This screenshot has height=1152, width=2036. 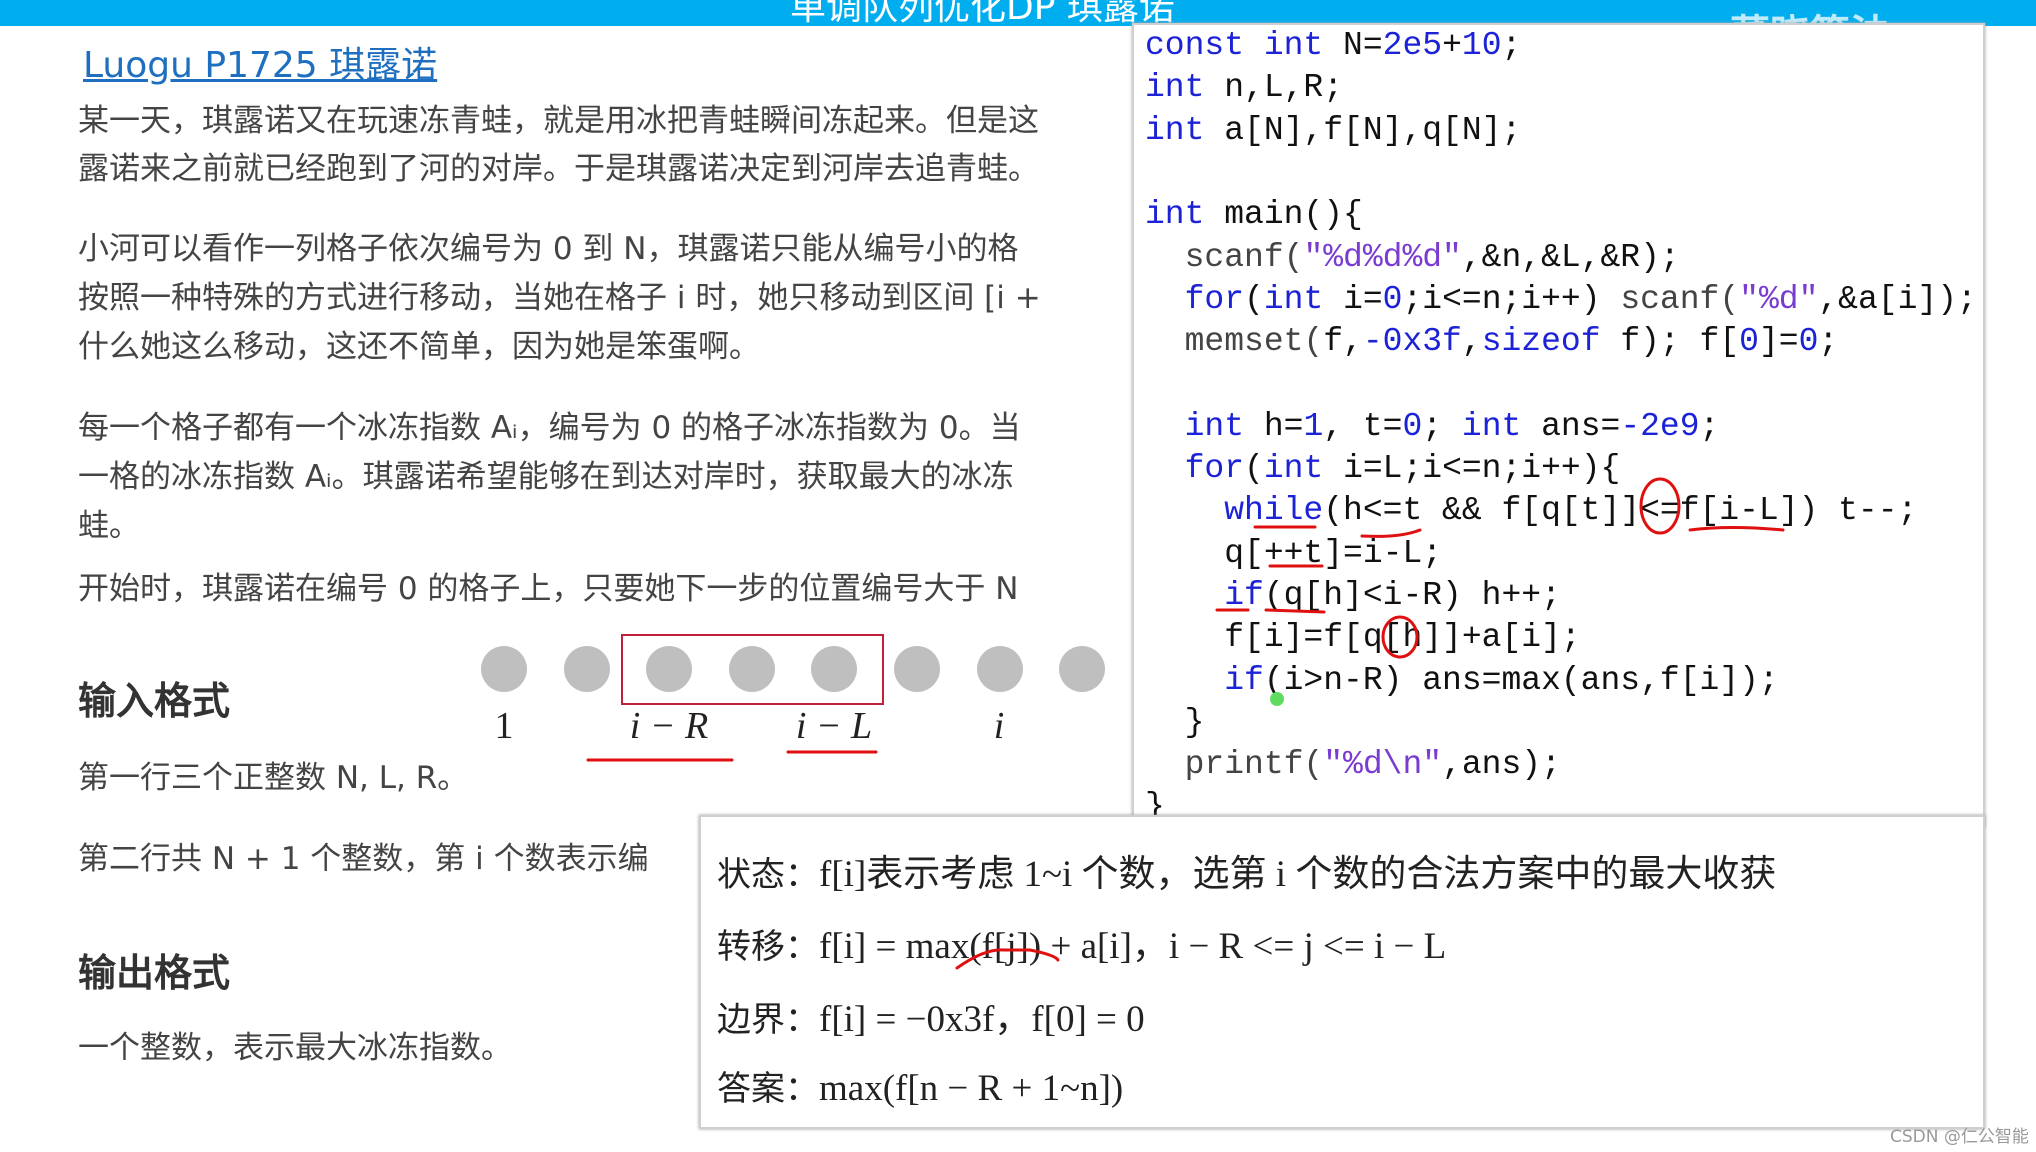 I want to click on boundary-label: 边界：, so click(x=768, y=1020).